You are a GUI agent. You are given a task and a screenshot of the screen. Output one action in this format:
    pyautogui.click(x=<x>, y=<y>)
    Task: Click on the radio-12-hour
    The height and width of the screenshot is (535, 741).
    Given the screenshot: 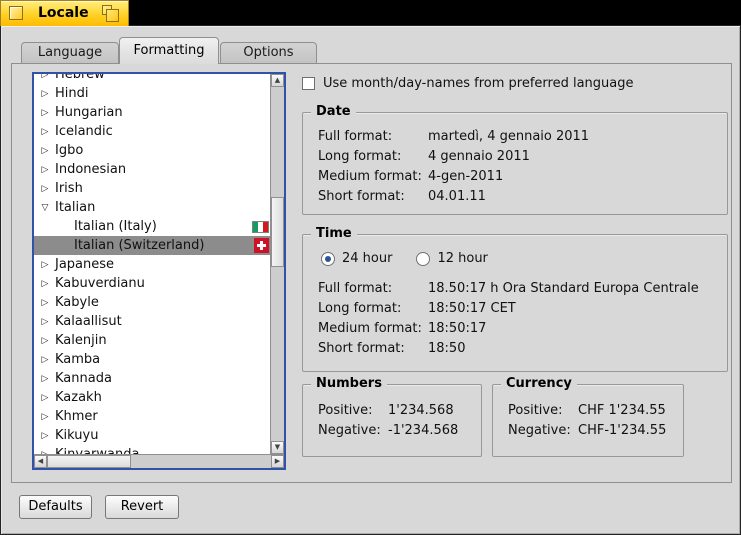 What is the action you would take?
    pyautogui.click(x=423, y=258)
    